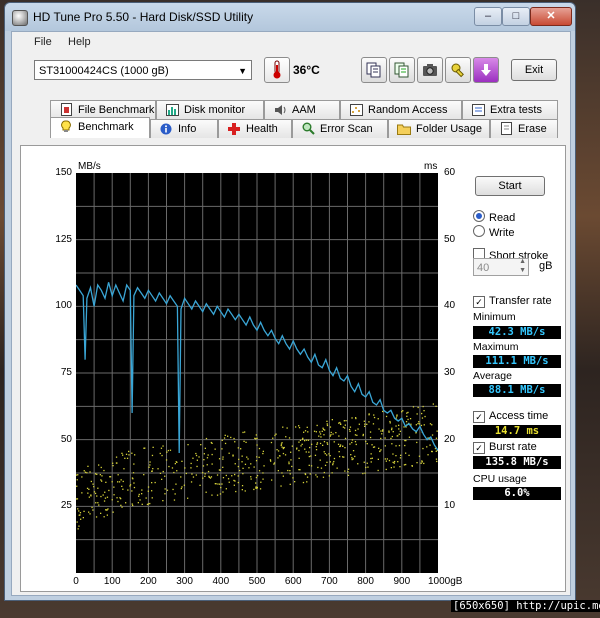 The width and height of the screenshot is (600, 618). I want to click on transfer-rate-checkbox: ✓ Transfer rate, so click(512, 301).